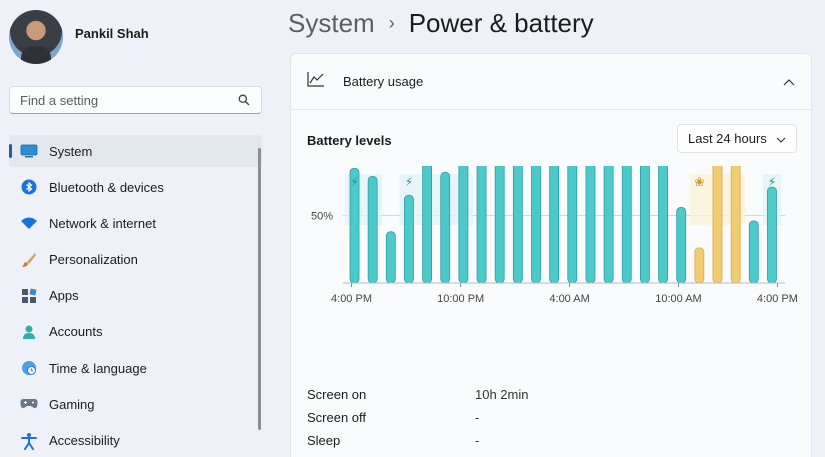  I want to click on sidebar-item-label: Network & internet, so click(102, 223).